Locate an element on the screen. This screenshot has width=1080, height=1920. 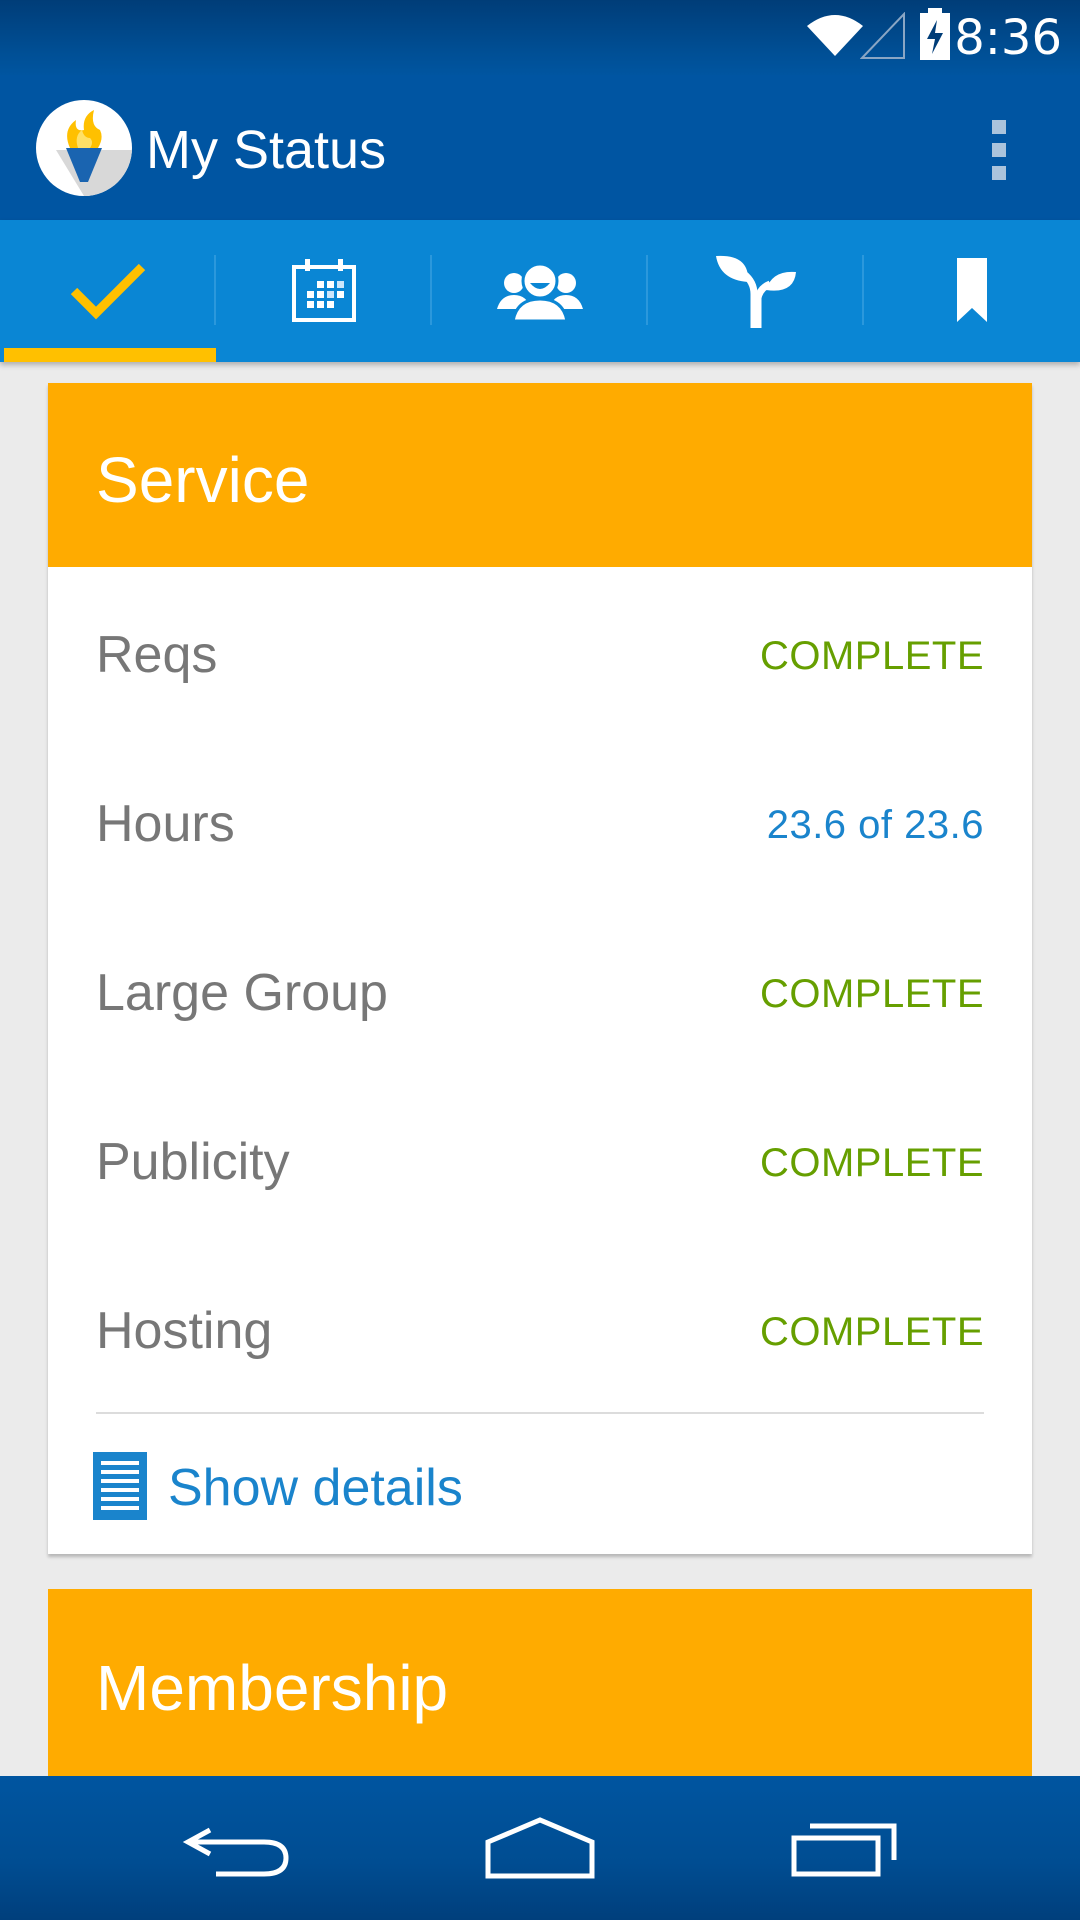
tab-members is located at coordinates (540, 291).